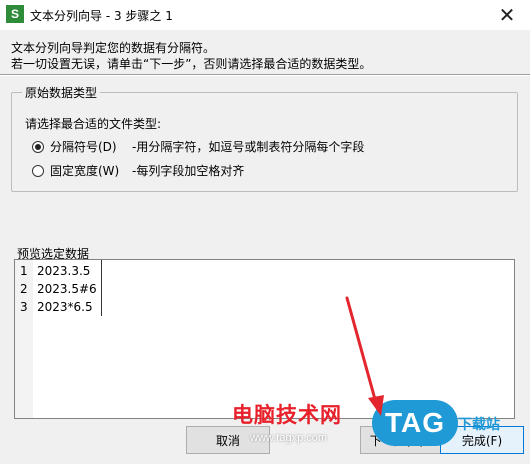 The width and height of the screenshot is (530, 464). I want to click on arrow-head, so click(376, 405).